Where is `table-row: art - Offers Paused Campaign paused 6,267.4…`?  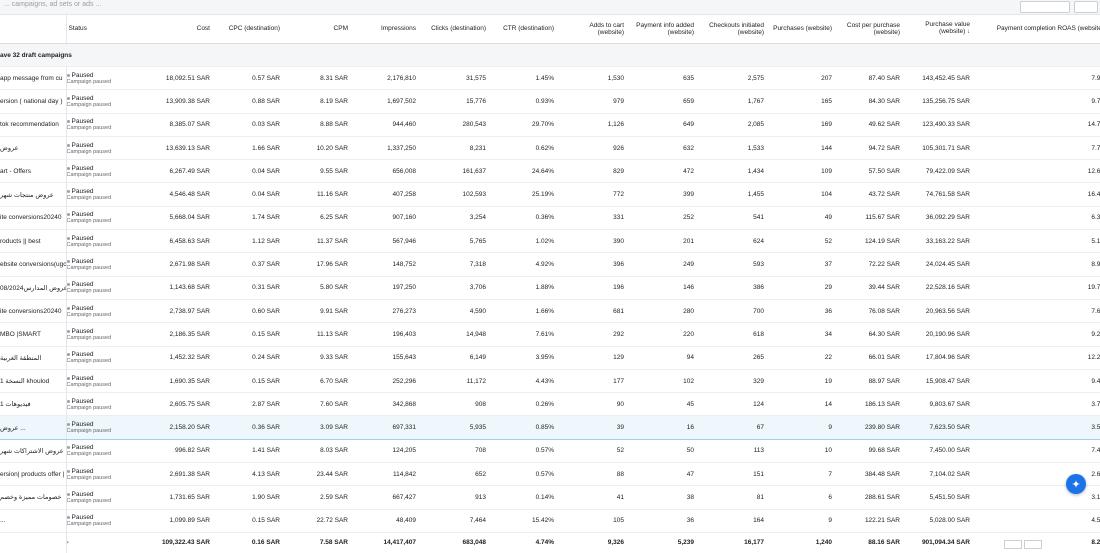
table-row: art - Offers Paused Campaign paused 6,267.4… is located at coordinates (550, 171).